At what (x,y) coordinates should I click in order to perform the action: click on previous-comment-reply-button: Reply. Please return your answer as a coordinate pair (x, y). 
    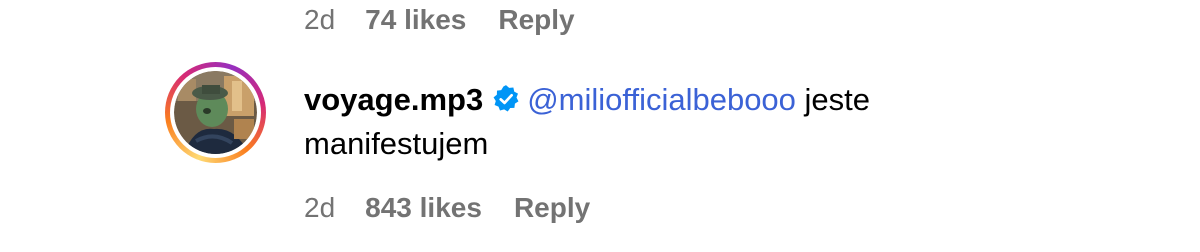
    Looking at the image, I should click on (536, 20).